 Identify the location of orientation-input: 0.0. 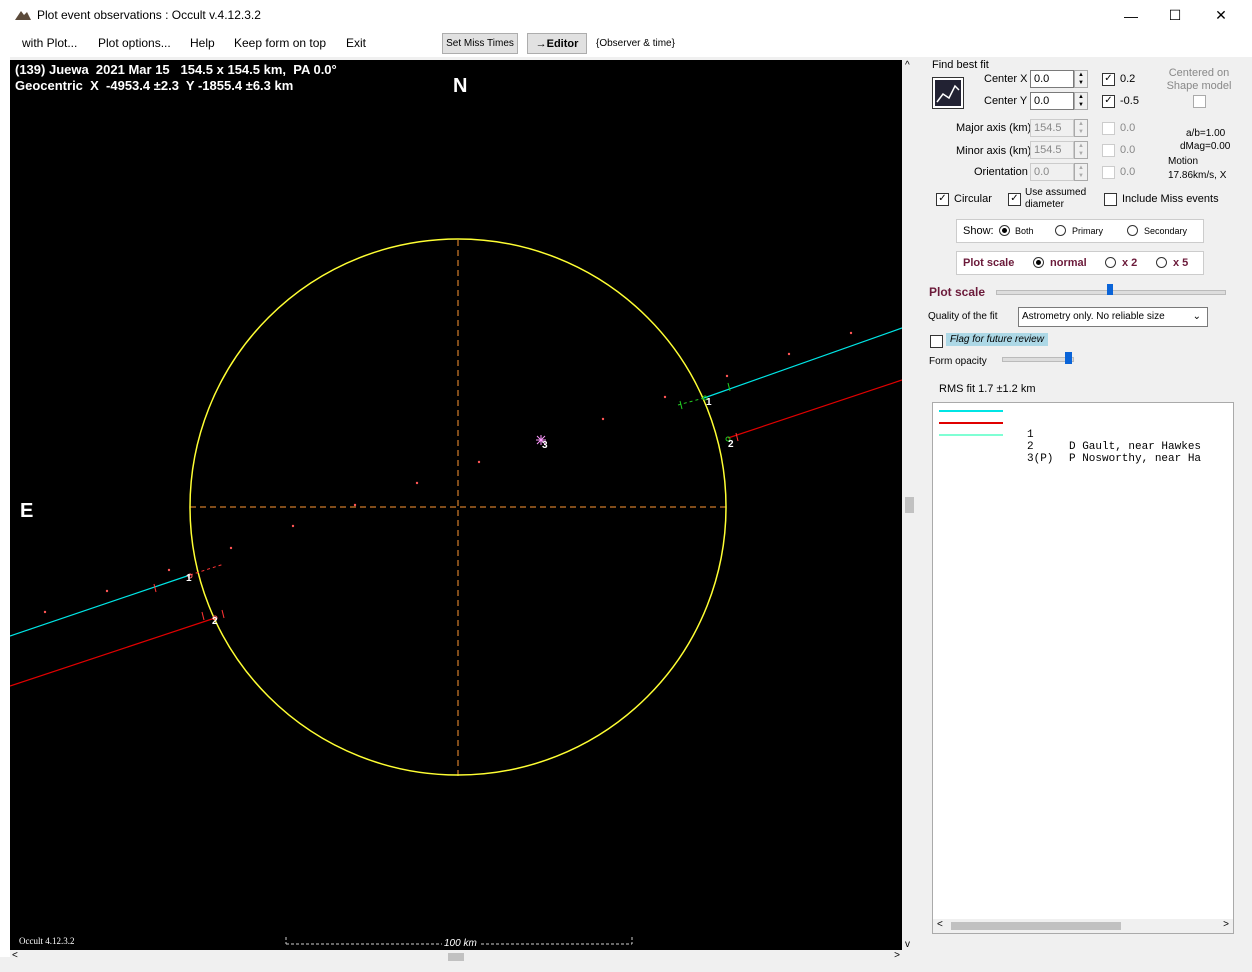
(1052, 172).